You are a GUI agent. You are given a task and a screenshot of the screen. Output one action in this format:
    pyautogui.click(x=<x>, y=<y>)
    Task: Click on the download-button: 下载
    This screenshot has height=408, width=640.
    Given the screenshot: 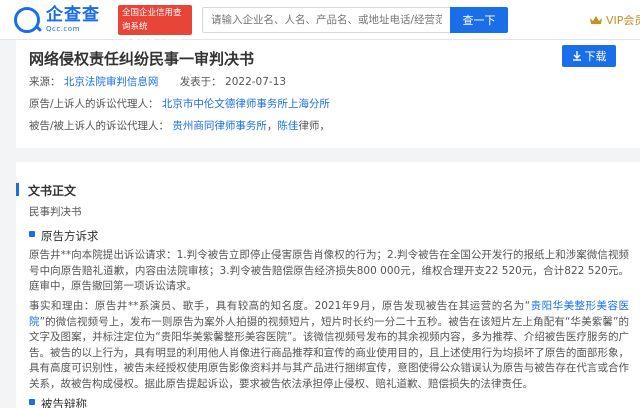 What is the action you would take?
    pyautogui.click(x=589, y=56)
    